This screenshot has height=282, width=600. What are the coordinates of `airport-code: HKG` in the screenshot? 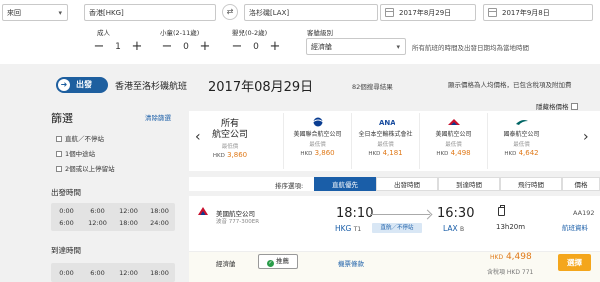 It's located at (343, 228).